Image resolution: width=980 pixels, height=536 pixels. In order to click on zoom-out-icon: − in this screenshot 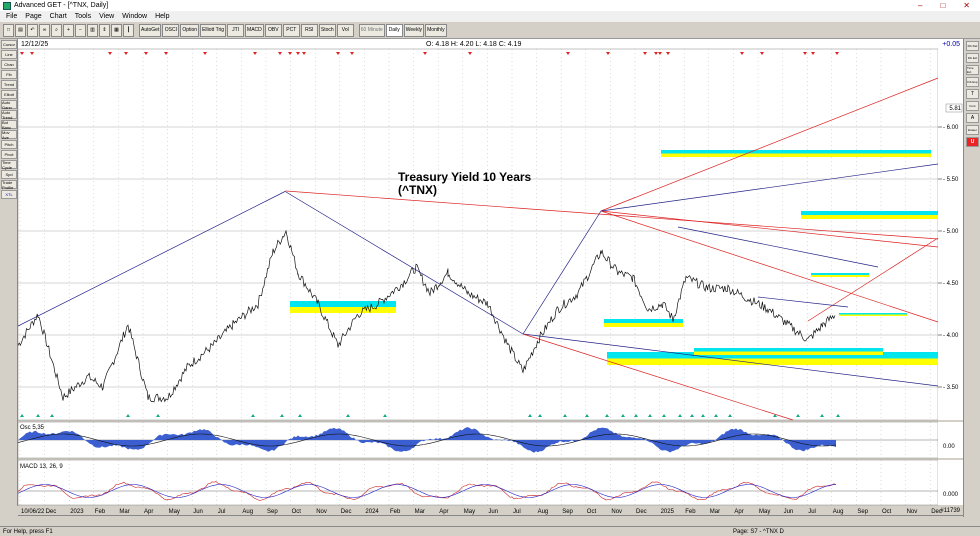, I will do `click(80, 30)`.